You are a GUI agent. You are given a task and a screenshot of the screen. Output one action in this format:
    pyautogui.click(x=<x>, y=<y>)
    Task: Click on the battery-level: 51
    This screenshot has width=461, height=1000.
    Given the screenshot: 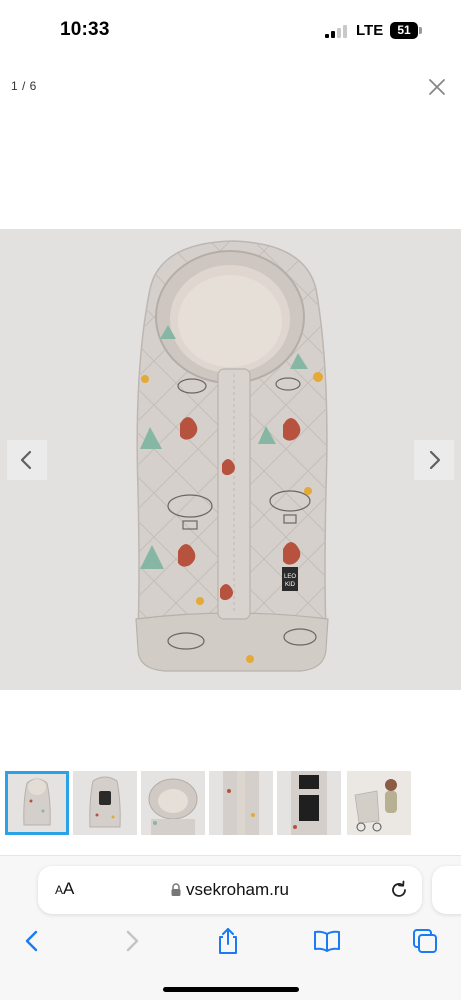 What is the action you would take?
    pyautogui.click(x=404, y=30)
    